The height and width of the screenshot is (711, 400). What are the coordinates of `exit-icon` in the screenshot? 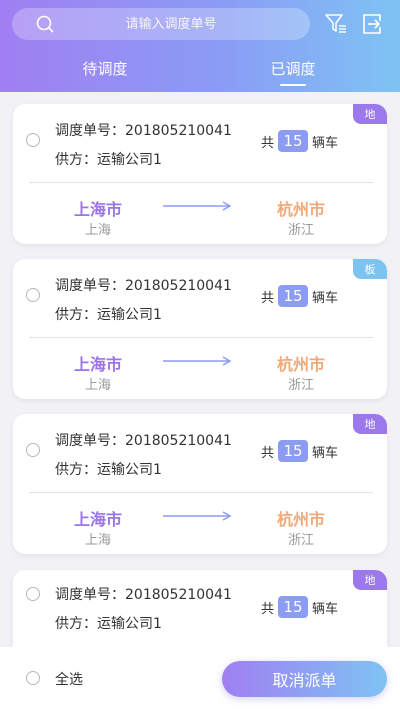 It's located at (372, 24).